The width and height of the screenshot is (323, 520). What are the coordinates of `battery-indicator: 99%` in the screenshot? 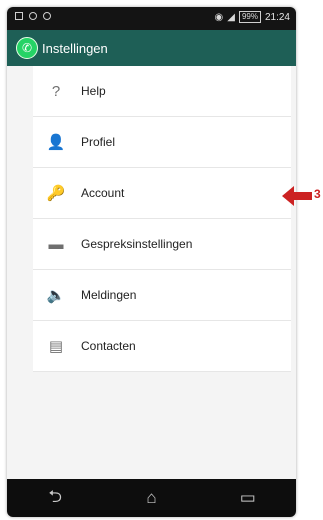 It's located at (249, 17).